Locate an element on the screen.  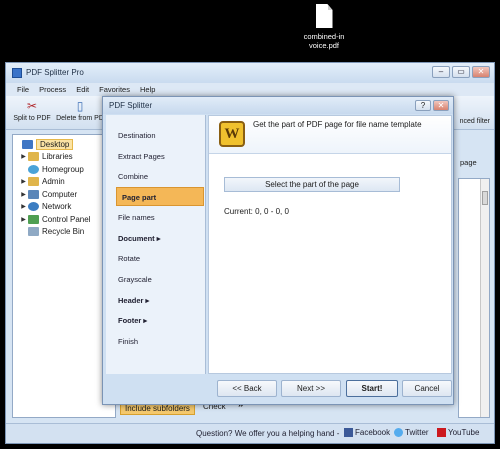
youtube-link: YouTube is located at coordinates (458, 432).